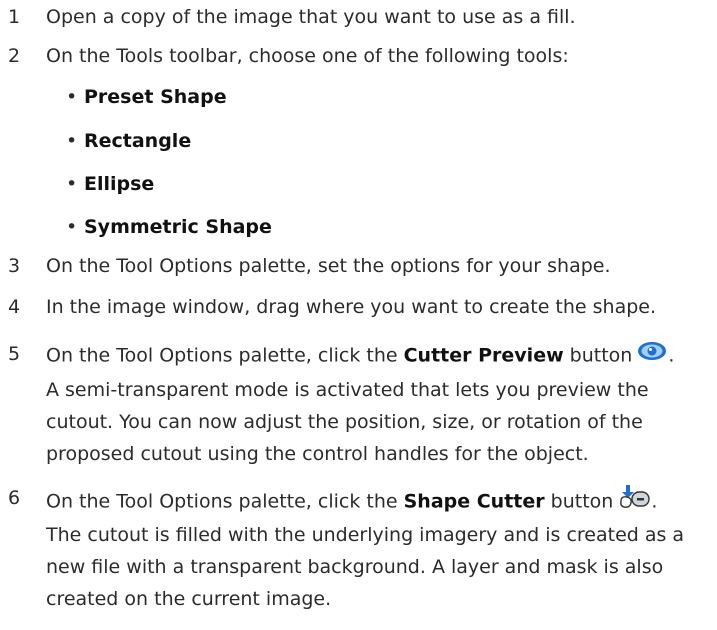 The width and height of the screenshot is (717, 630). I want to click on tool-list-item: • Preset Shape, so click(146, 97).